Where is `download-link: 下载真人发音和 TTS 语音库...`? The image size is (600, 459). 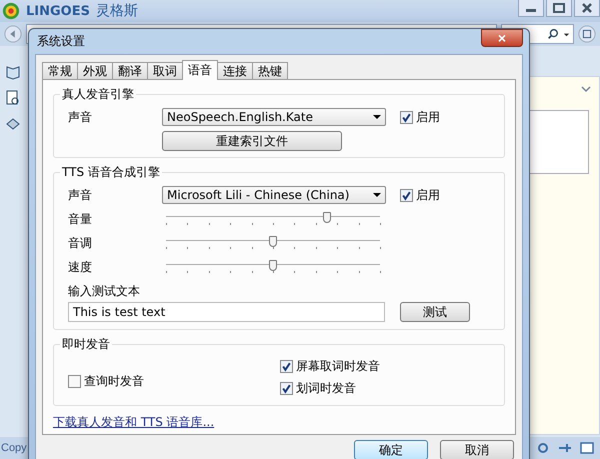 download-link: 下载真人发音和 TTS 语音库... is located at coordinates (133, 422).